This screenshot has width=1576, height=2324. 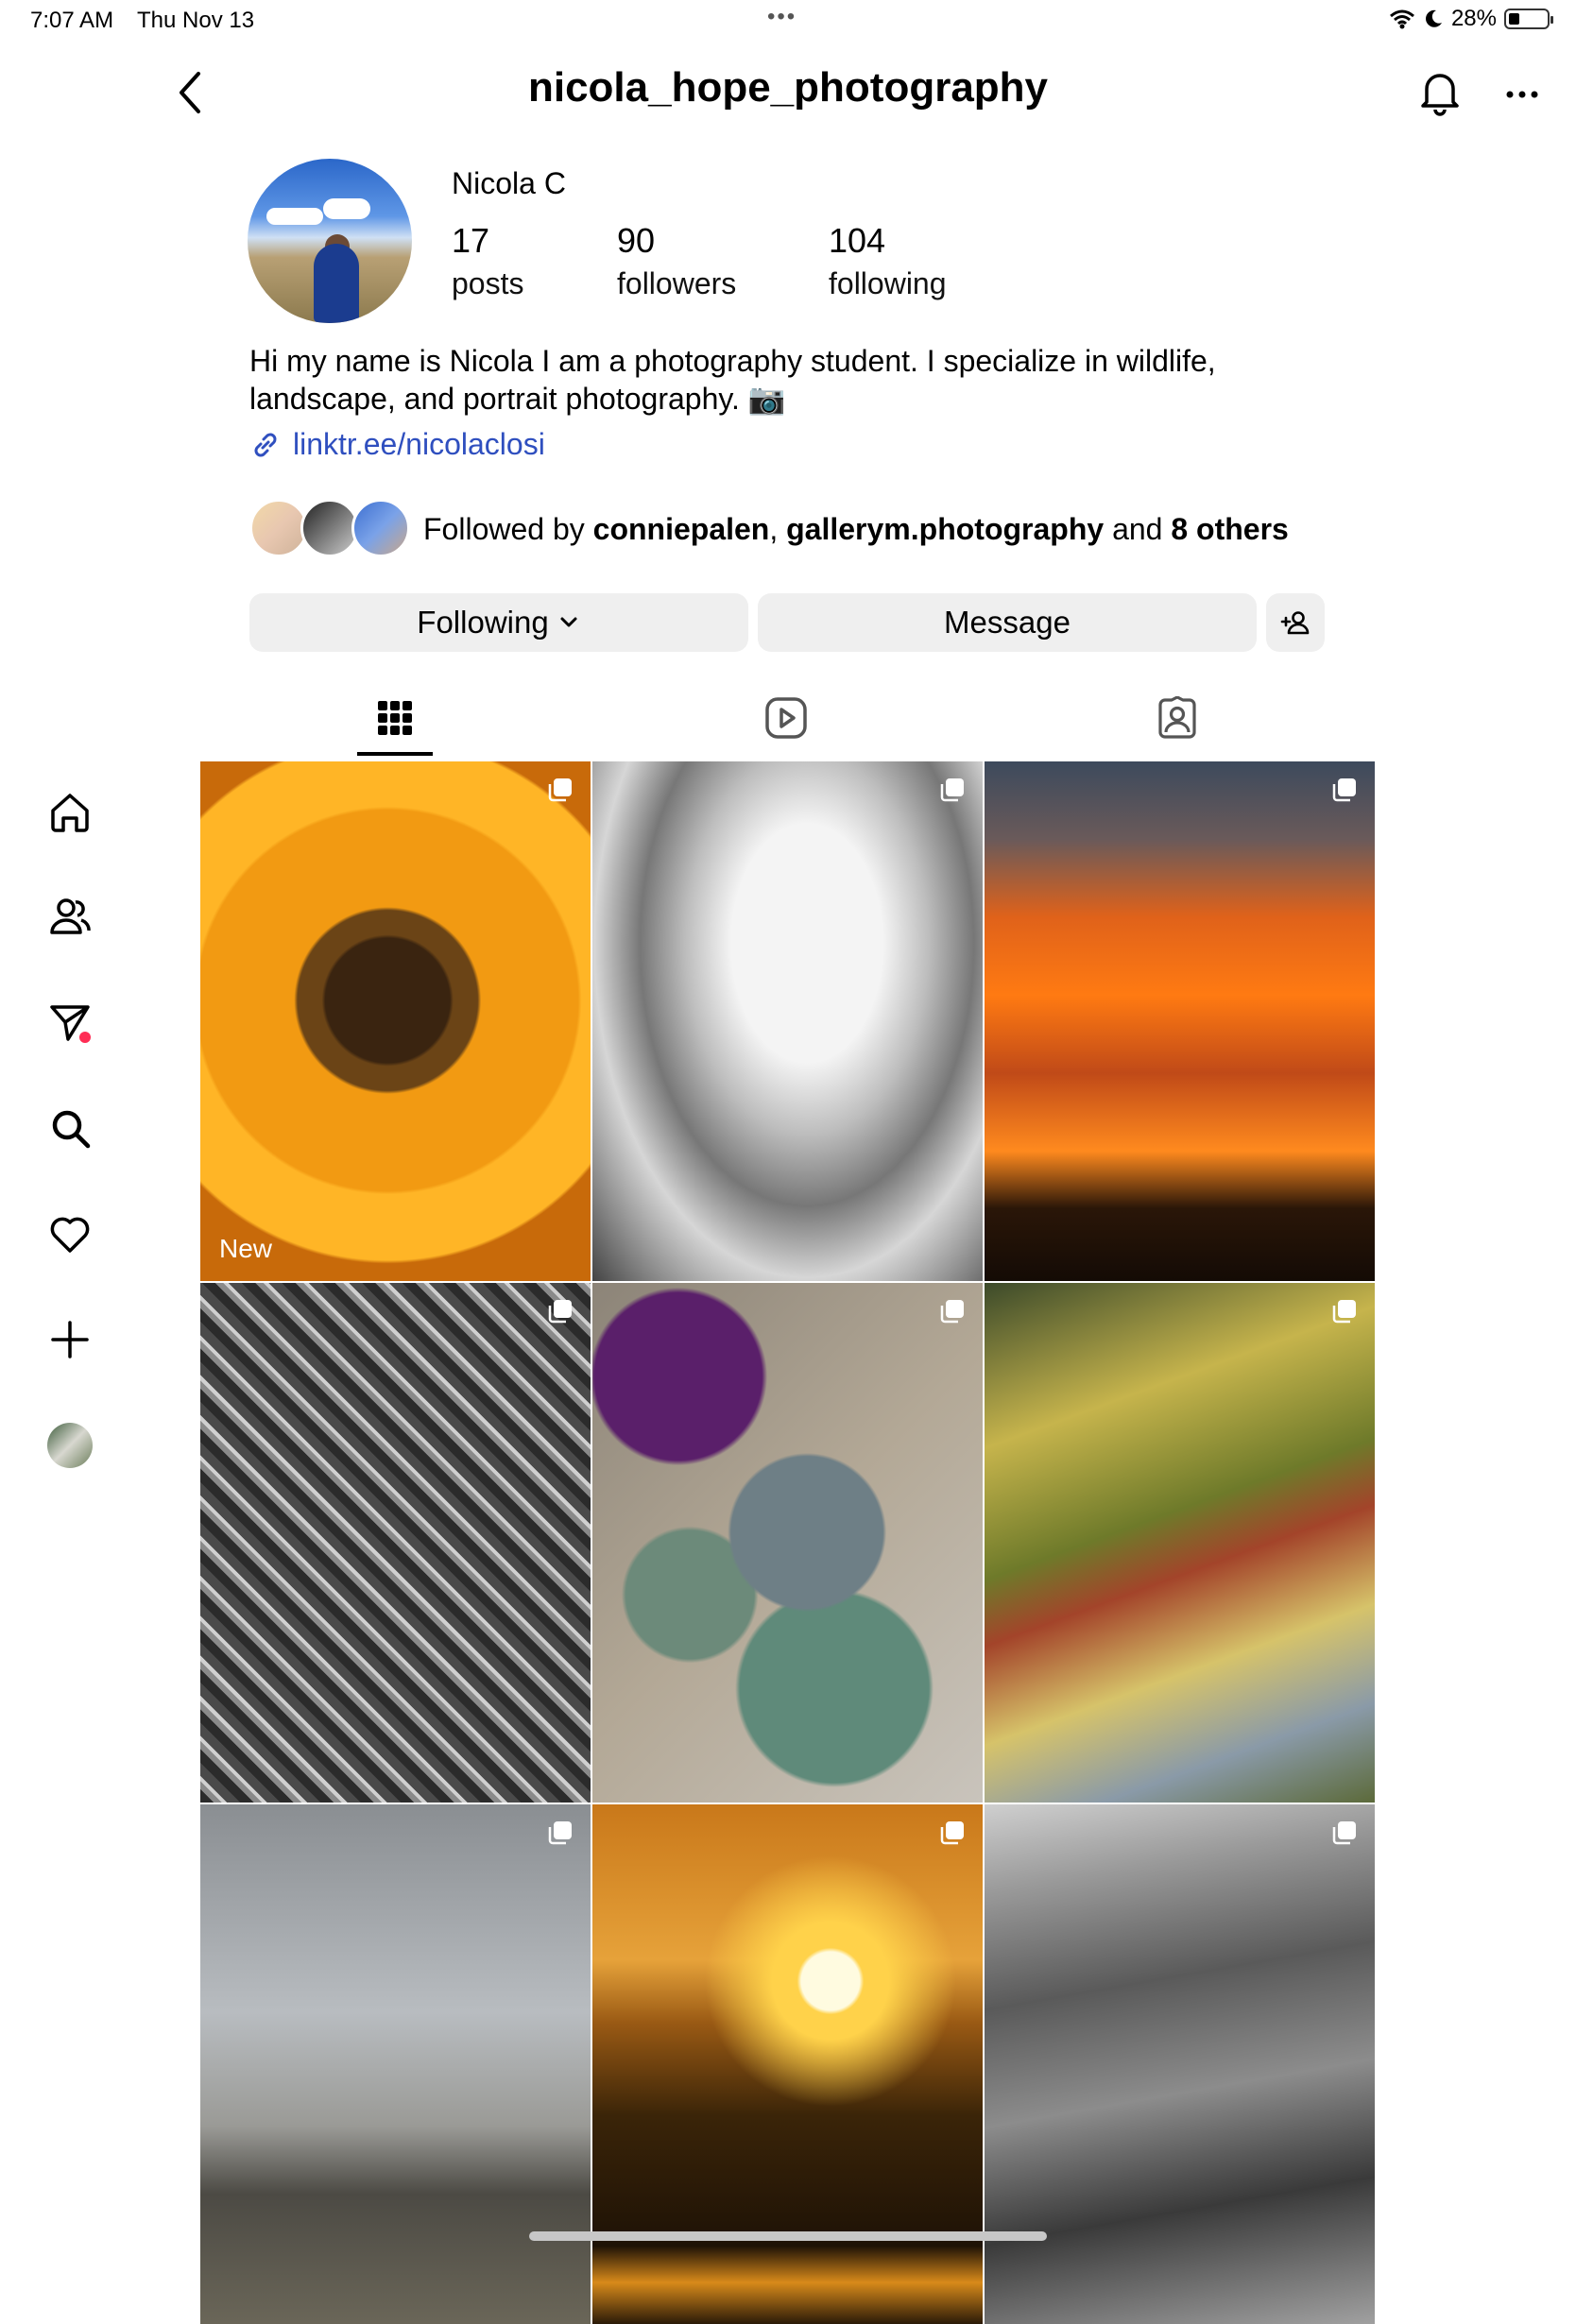 I want to click on heart-icon, so click(x=70, y=1235).